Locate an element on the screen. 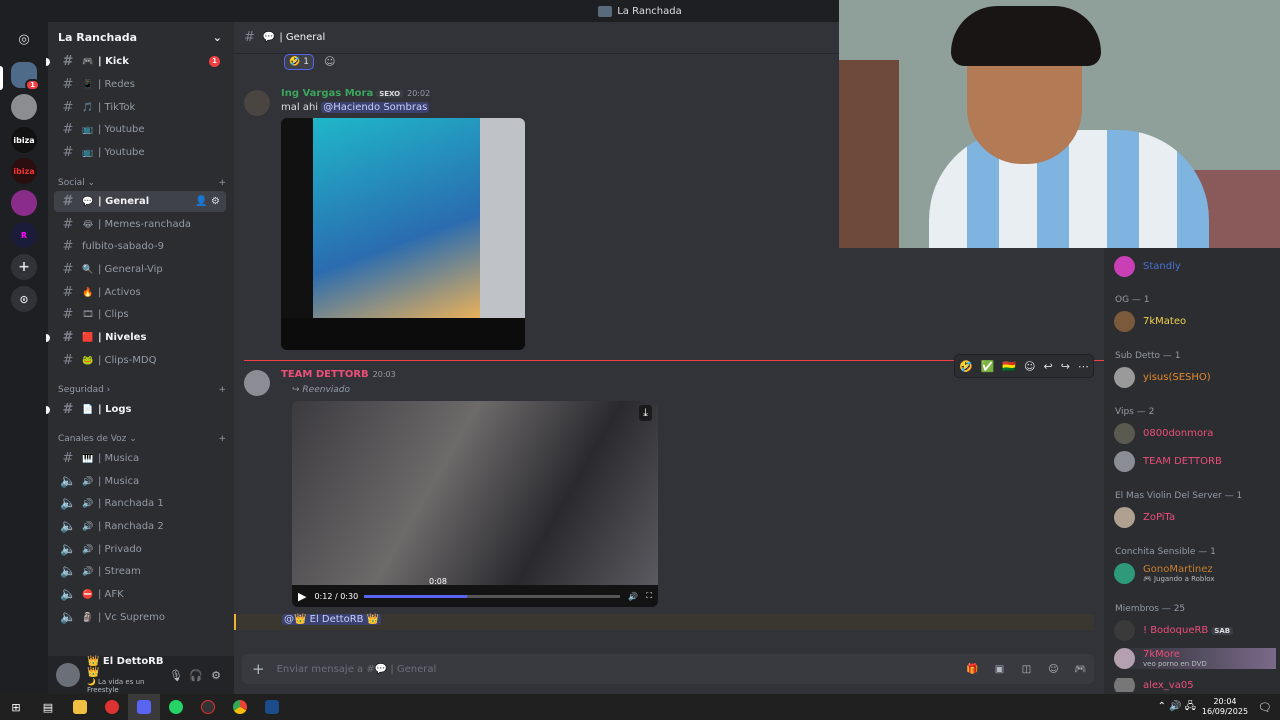  chrome-icon is located at coordinates (240, 707).